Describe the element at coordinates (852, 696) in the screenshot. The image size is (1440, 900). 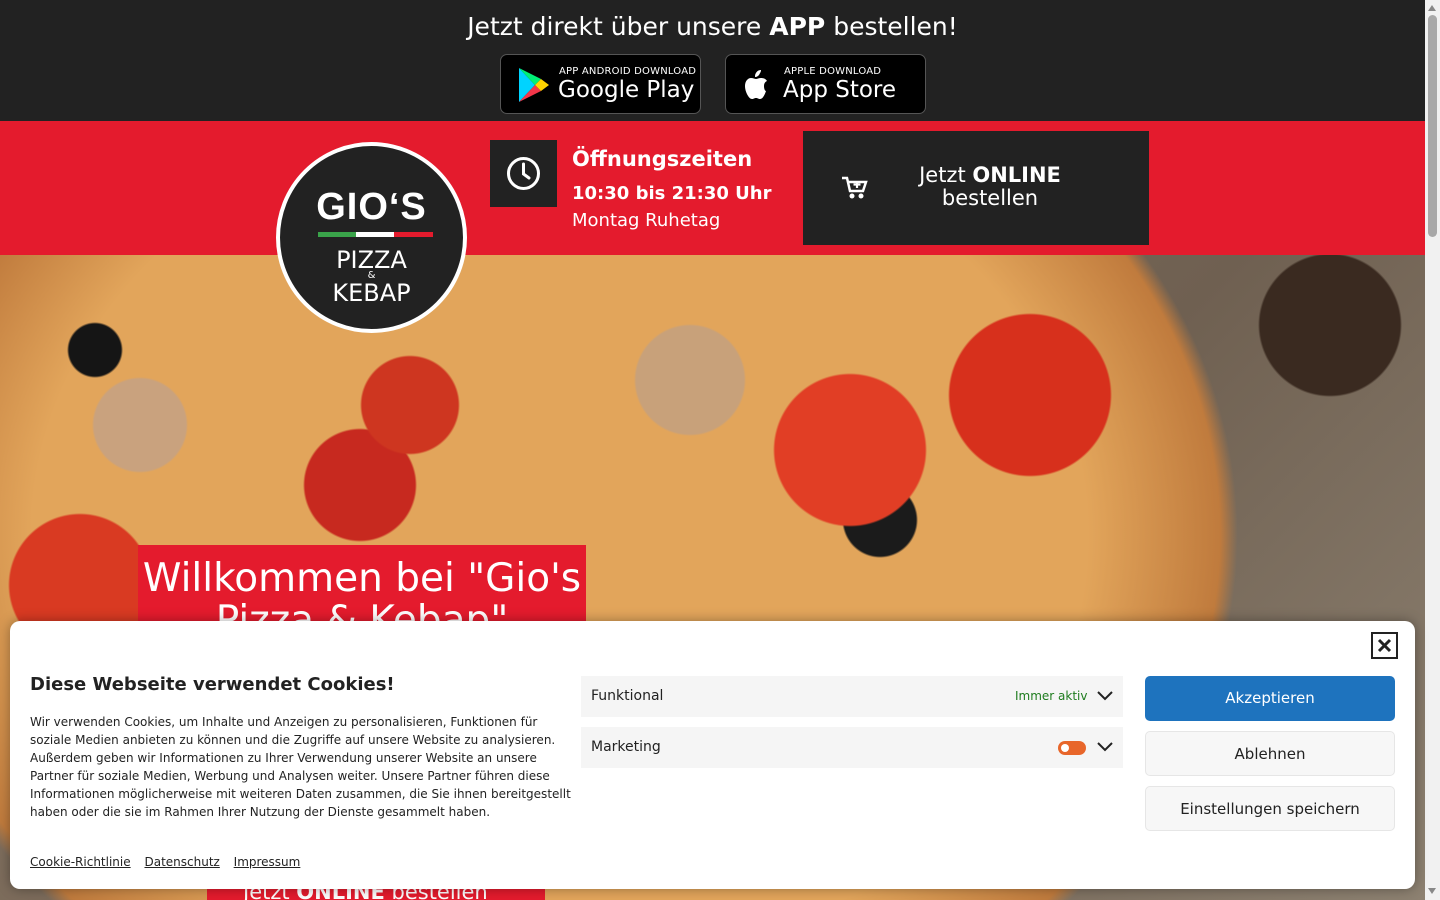
I see `cookie-category-functional: Funktional Immer aktiv` at that location.